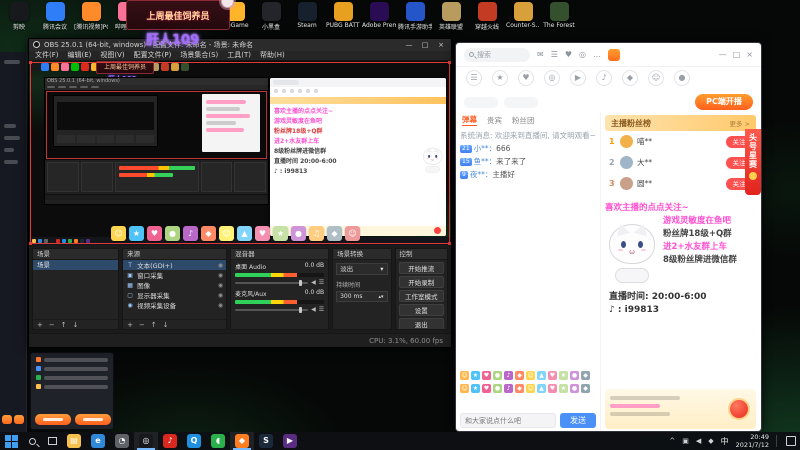 The width and height of the screenshot is (800, 450). What do you see at coordinates (76, 265) in the screenshot?
I see `scene-item: 场景` at bounding box center [76, 265].